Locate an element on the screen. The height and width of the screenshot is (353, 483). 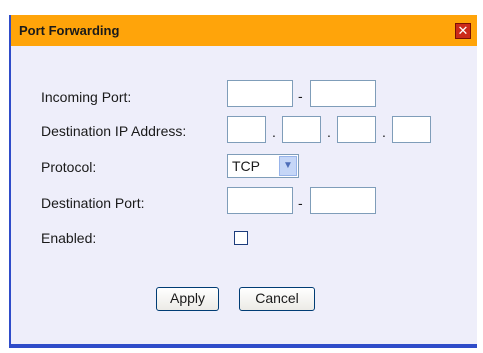
apply-button: Apply is located at coordinates (187, 299).